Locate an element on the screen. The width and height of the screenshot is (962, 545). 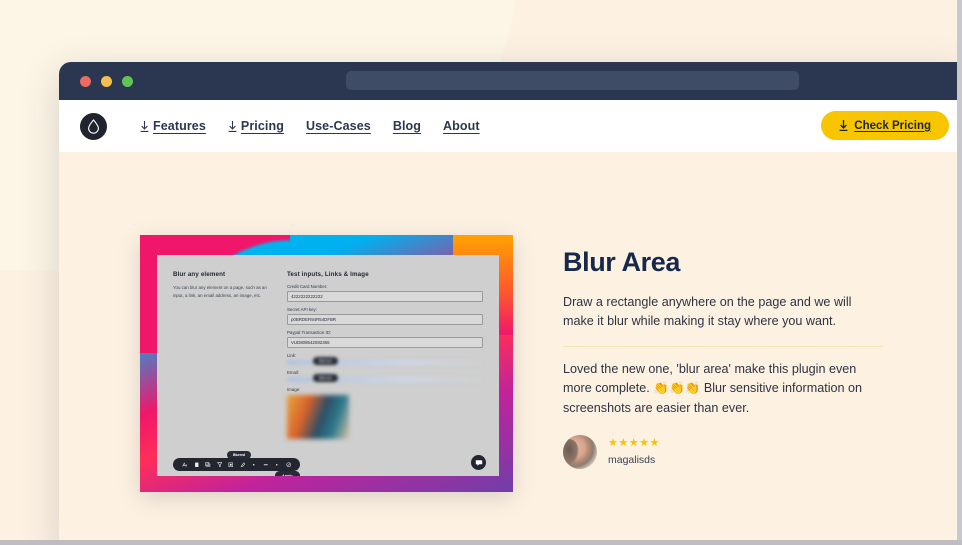
blurred-image is located at coordinates (317, 417).